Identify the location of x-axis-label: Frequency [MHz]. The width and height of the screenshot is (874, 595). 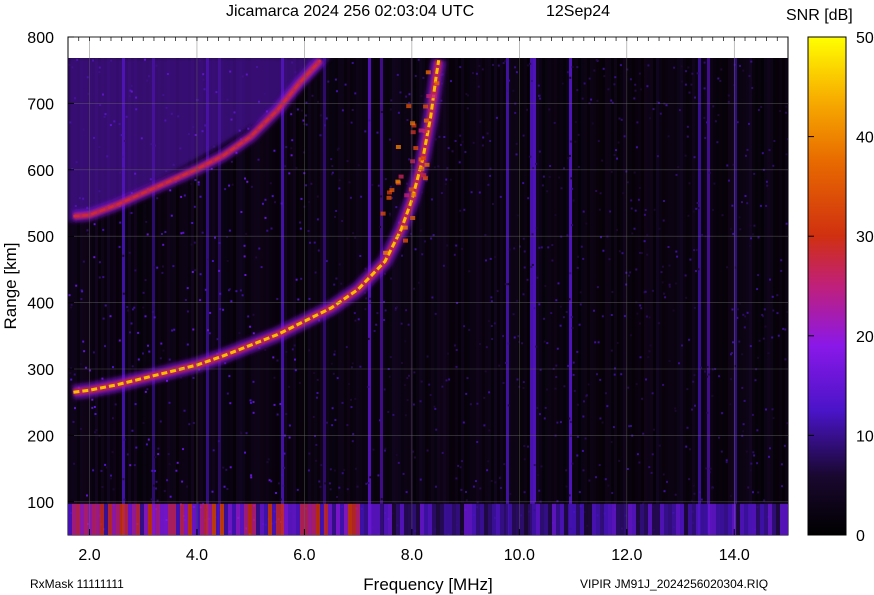
(427, 584).